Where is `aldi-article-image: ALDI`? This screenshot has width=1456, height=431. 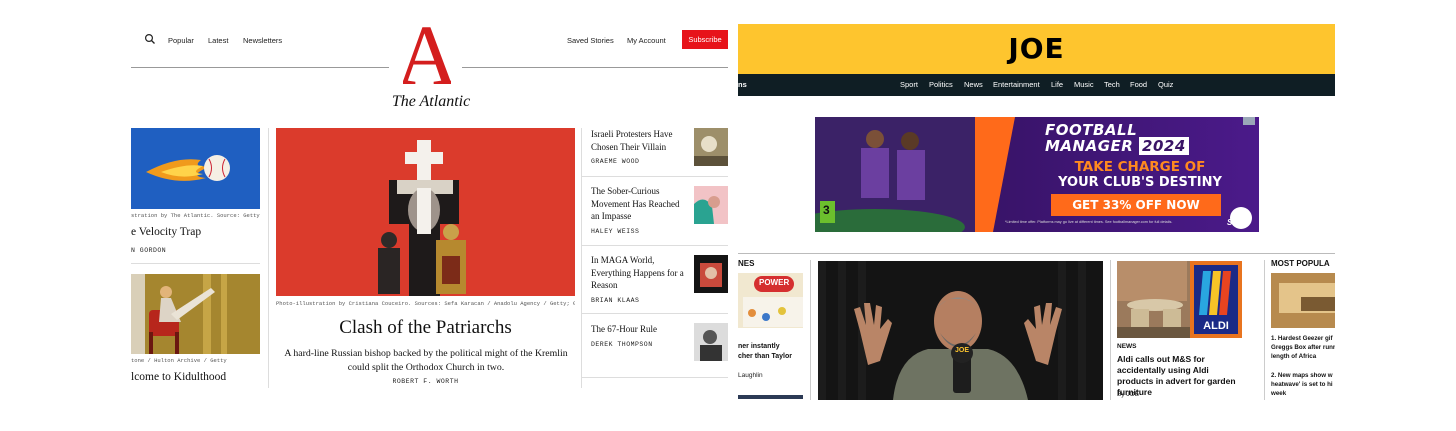 aldi-article-image: ALDI is located at coordinates (1179, 299).